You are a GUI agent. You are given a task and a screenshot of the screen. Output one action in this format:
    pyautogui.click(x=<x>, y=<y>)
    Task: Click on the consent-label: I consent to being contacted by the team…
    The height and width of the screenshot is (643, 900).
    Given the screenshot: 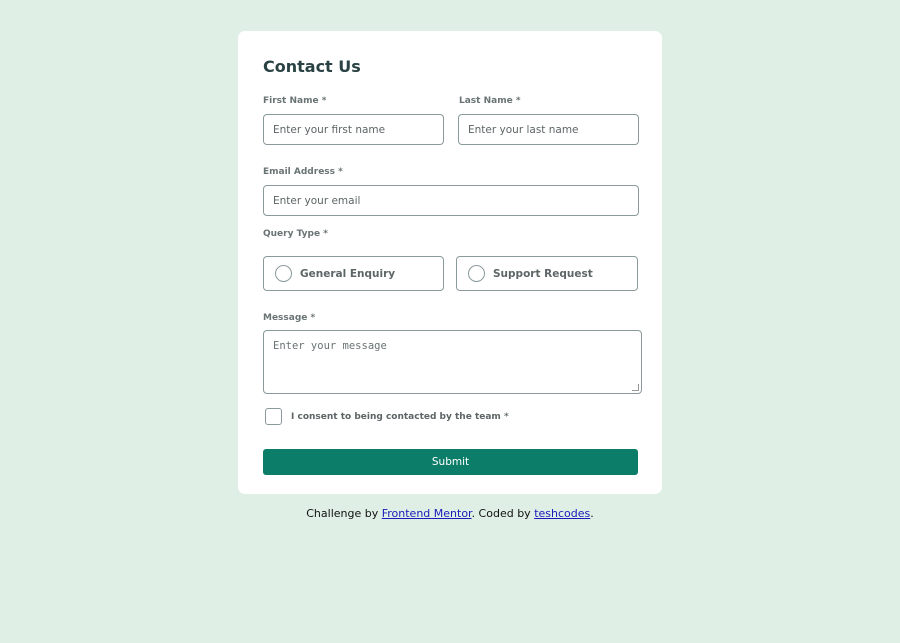 What is the action you would take?
    pyautogui.click(x=400, y=417)
    